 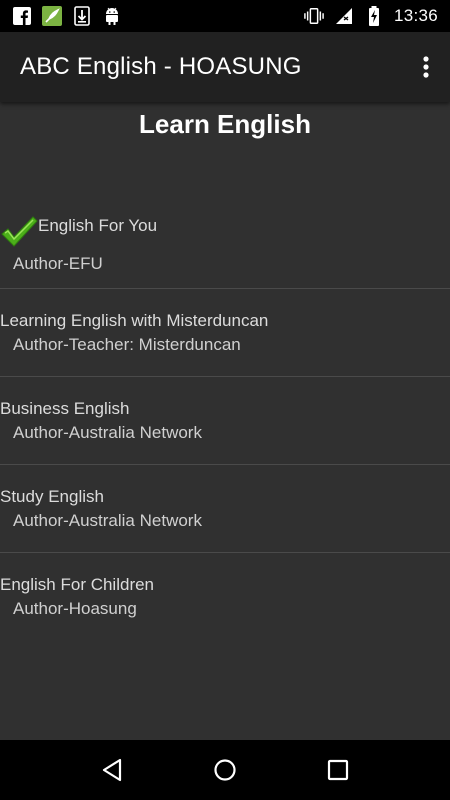 I want to click on download-icon, so click(x=82, y=16).